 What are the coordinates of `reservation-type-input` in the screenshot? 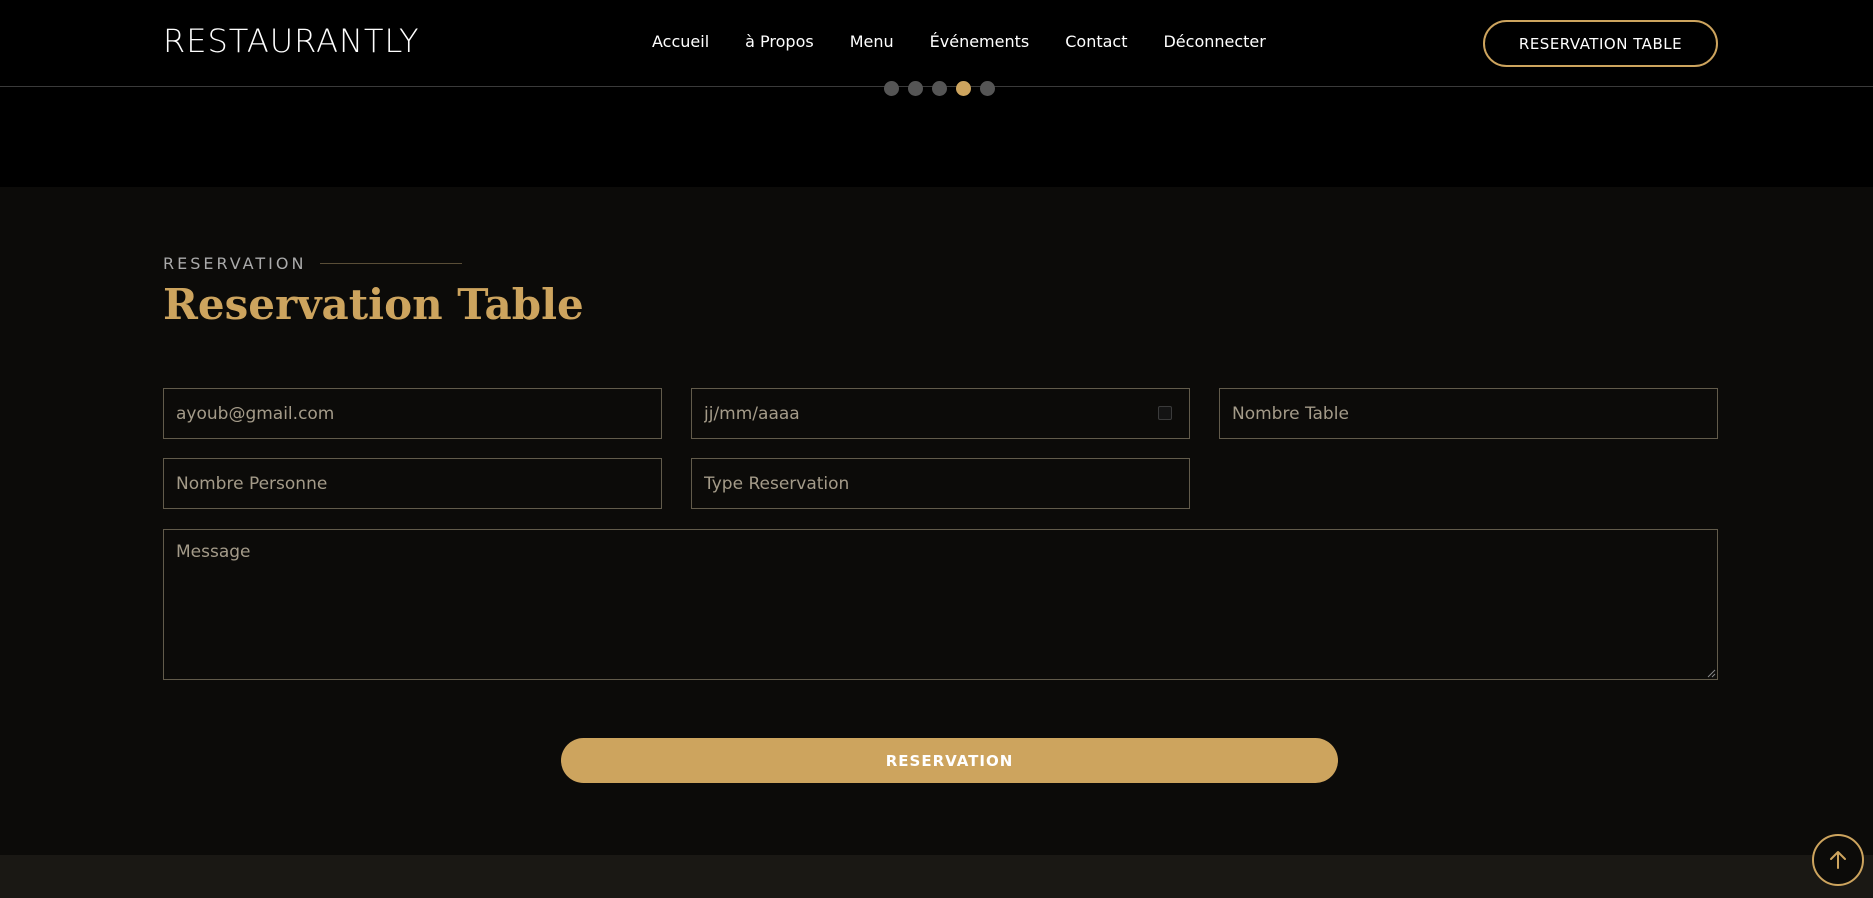 It's located at (940, 483).